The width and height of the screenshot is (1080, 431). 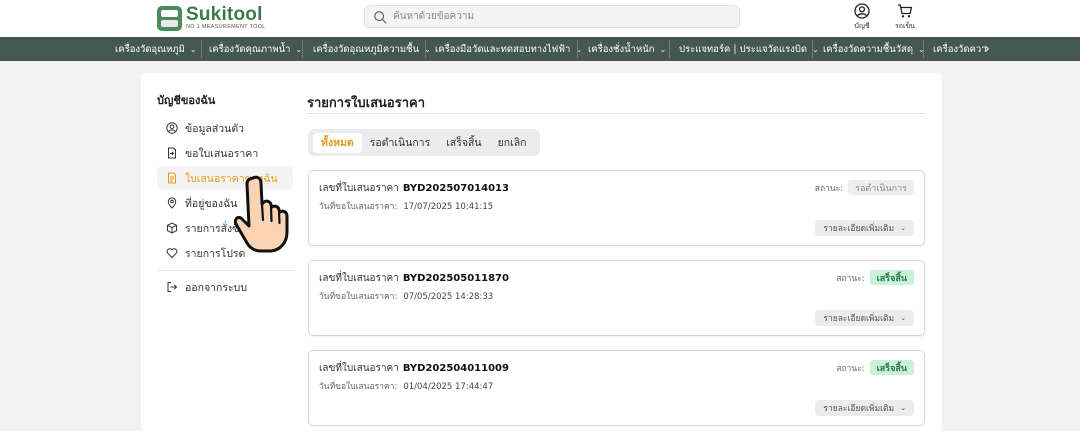 What do you see at coordinates (455, 368) in the screenshot?
I see `quote-number: BYD202504011009` at bounding box center [455, 368].